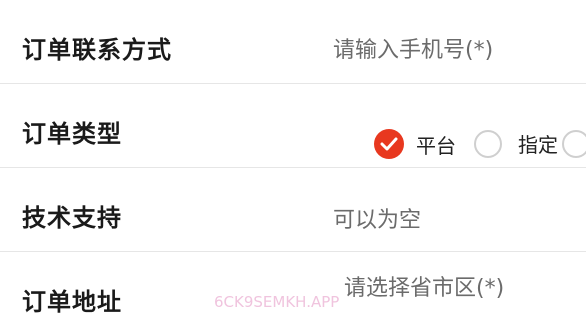  I want to click on radio-option-platform: 平台, so click(415, 144).